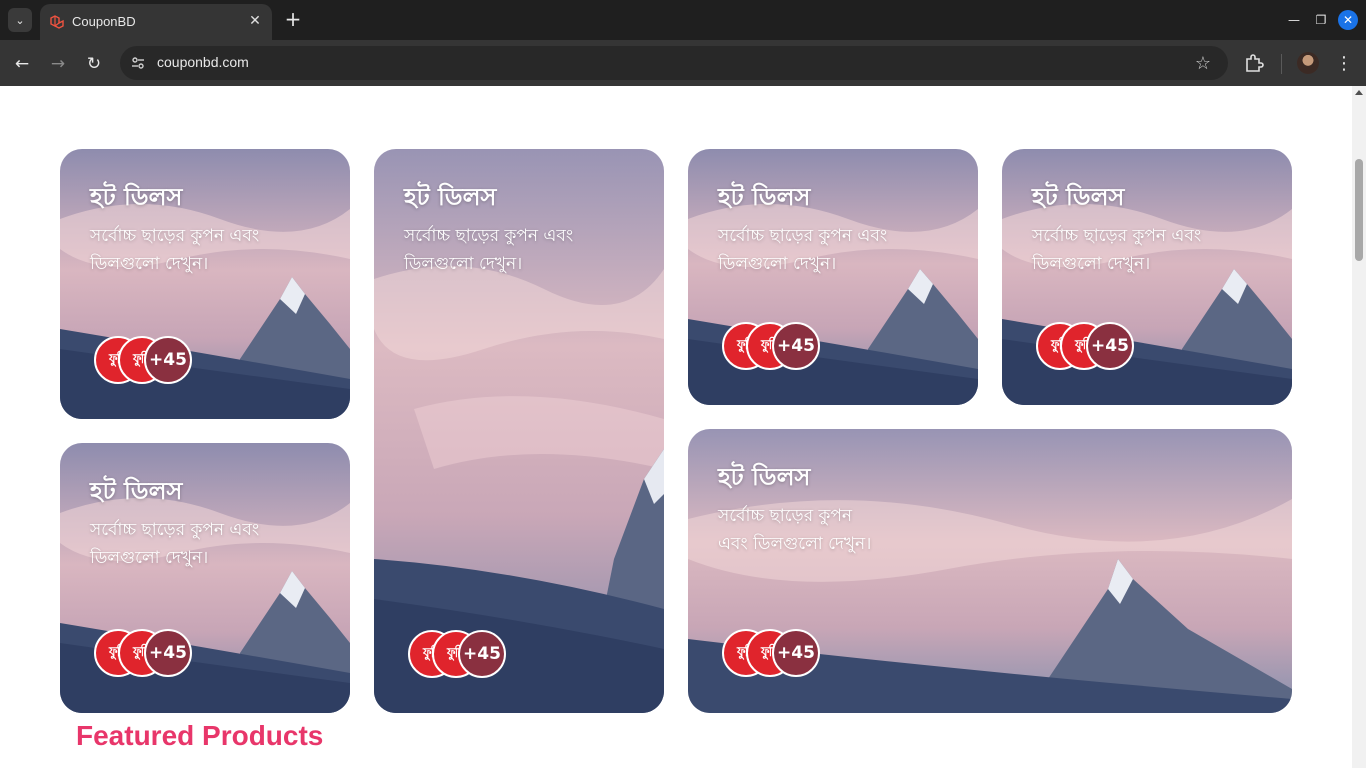  Describe the element at coordinates (674, 63) in the screenshot. I see `address-bar: couponbd.com ☆` at that location.